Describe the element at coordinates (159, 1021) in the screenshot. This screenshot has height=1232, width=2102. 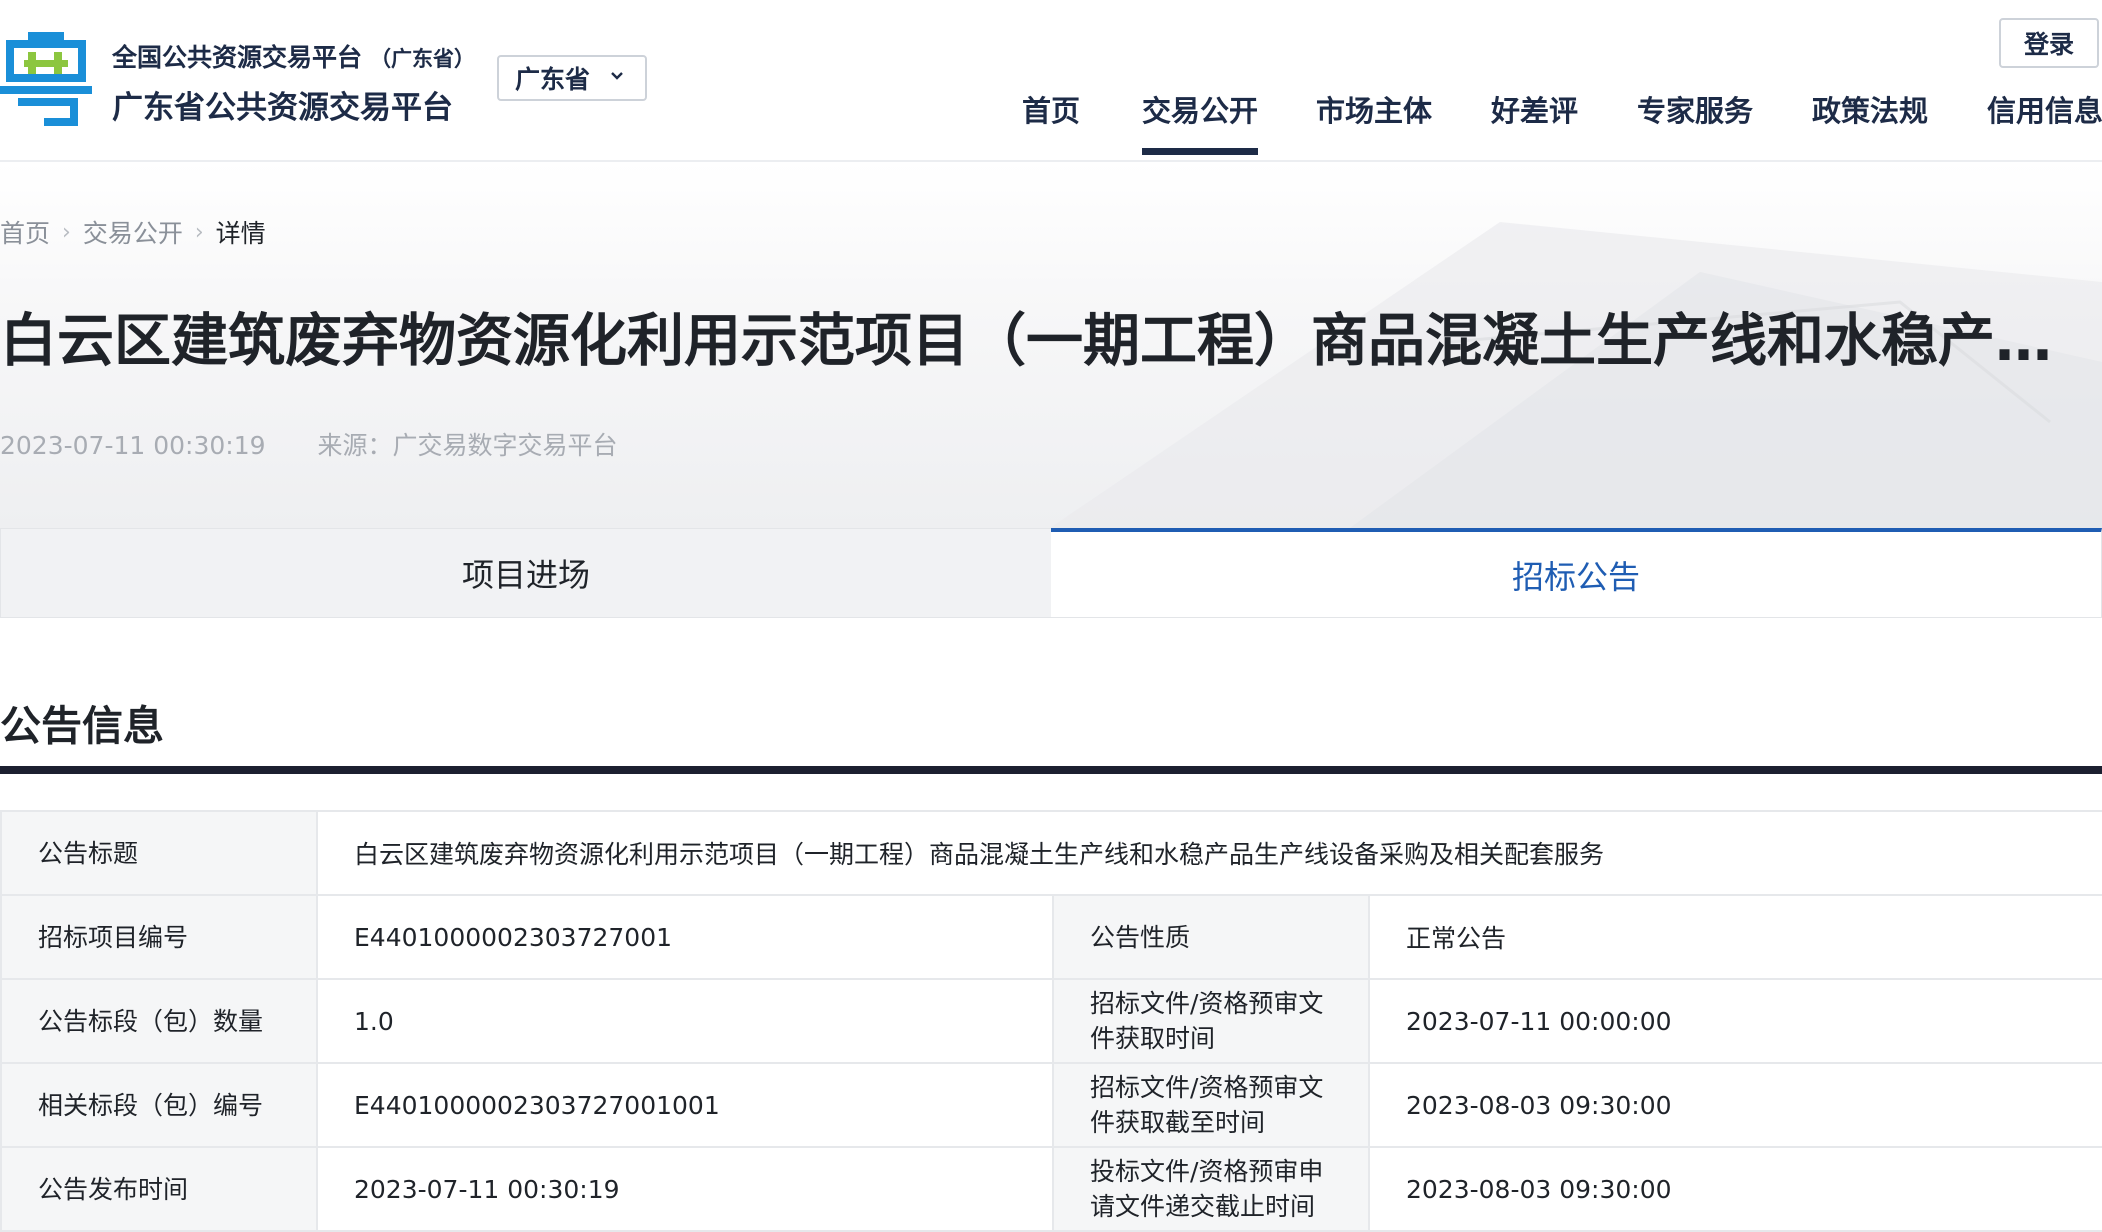
I see `label-section-count: 公告标段（包）数量` at that location.